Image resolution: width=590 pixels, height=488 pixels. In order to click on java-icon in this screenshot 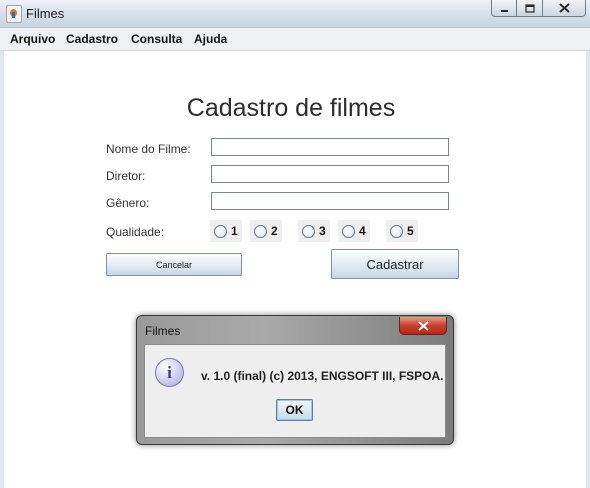, I will do `click(14, 14)`.